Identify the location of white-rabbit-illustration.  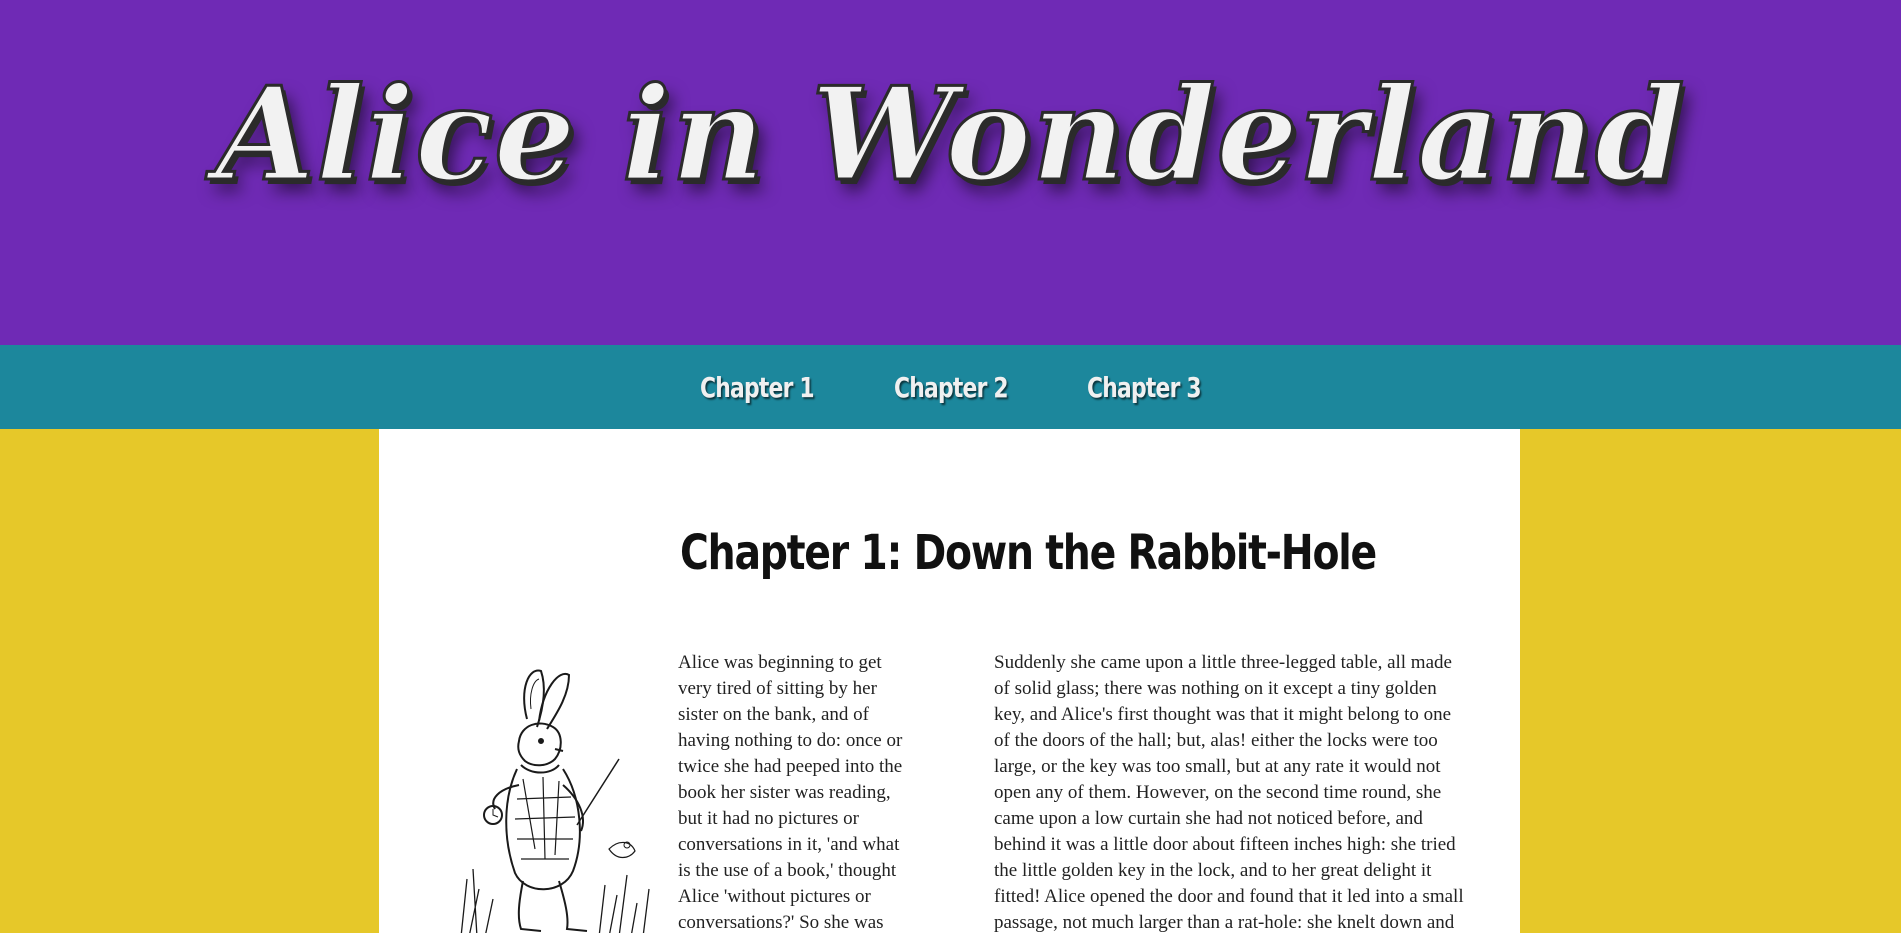
(555, 801).